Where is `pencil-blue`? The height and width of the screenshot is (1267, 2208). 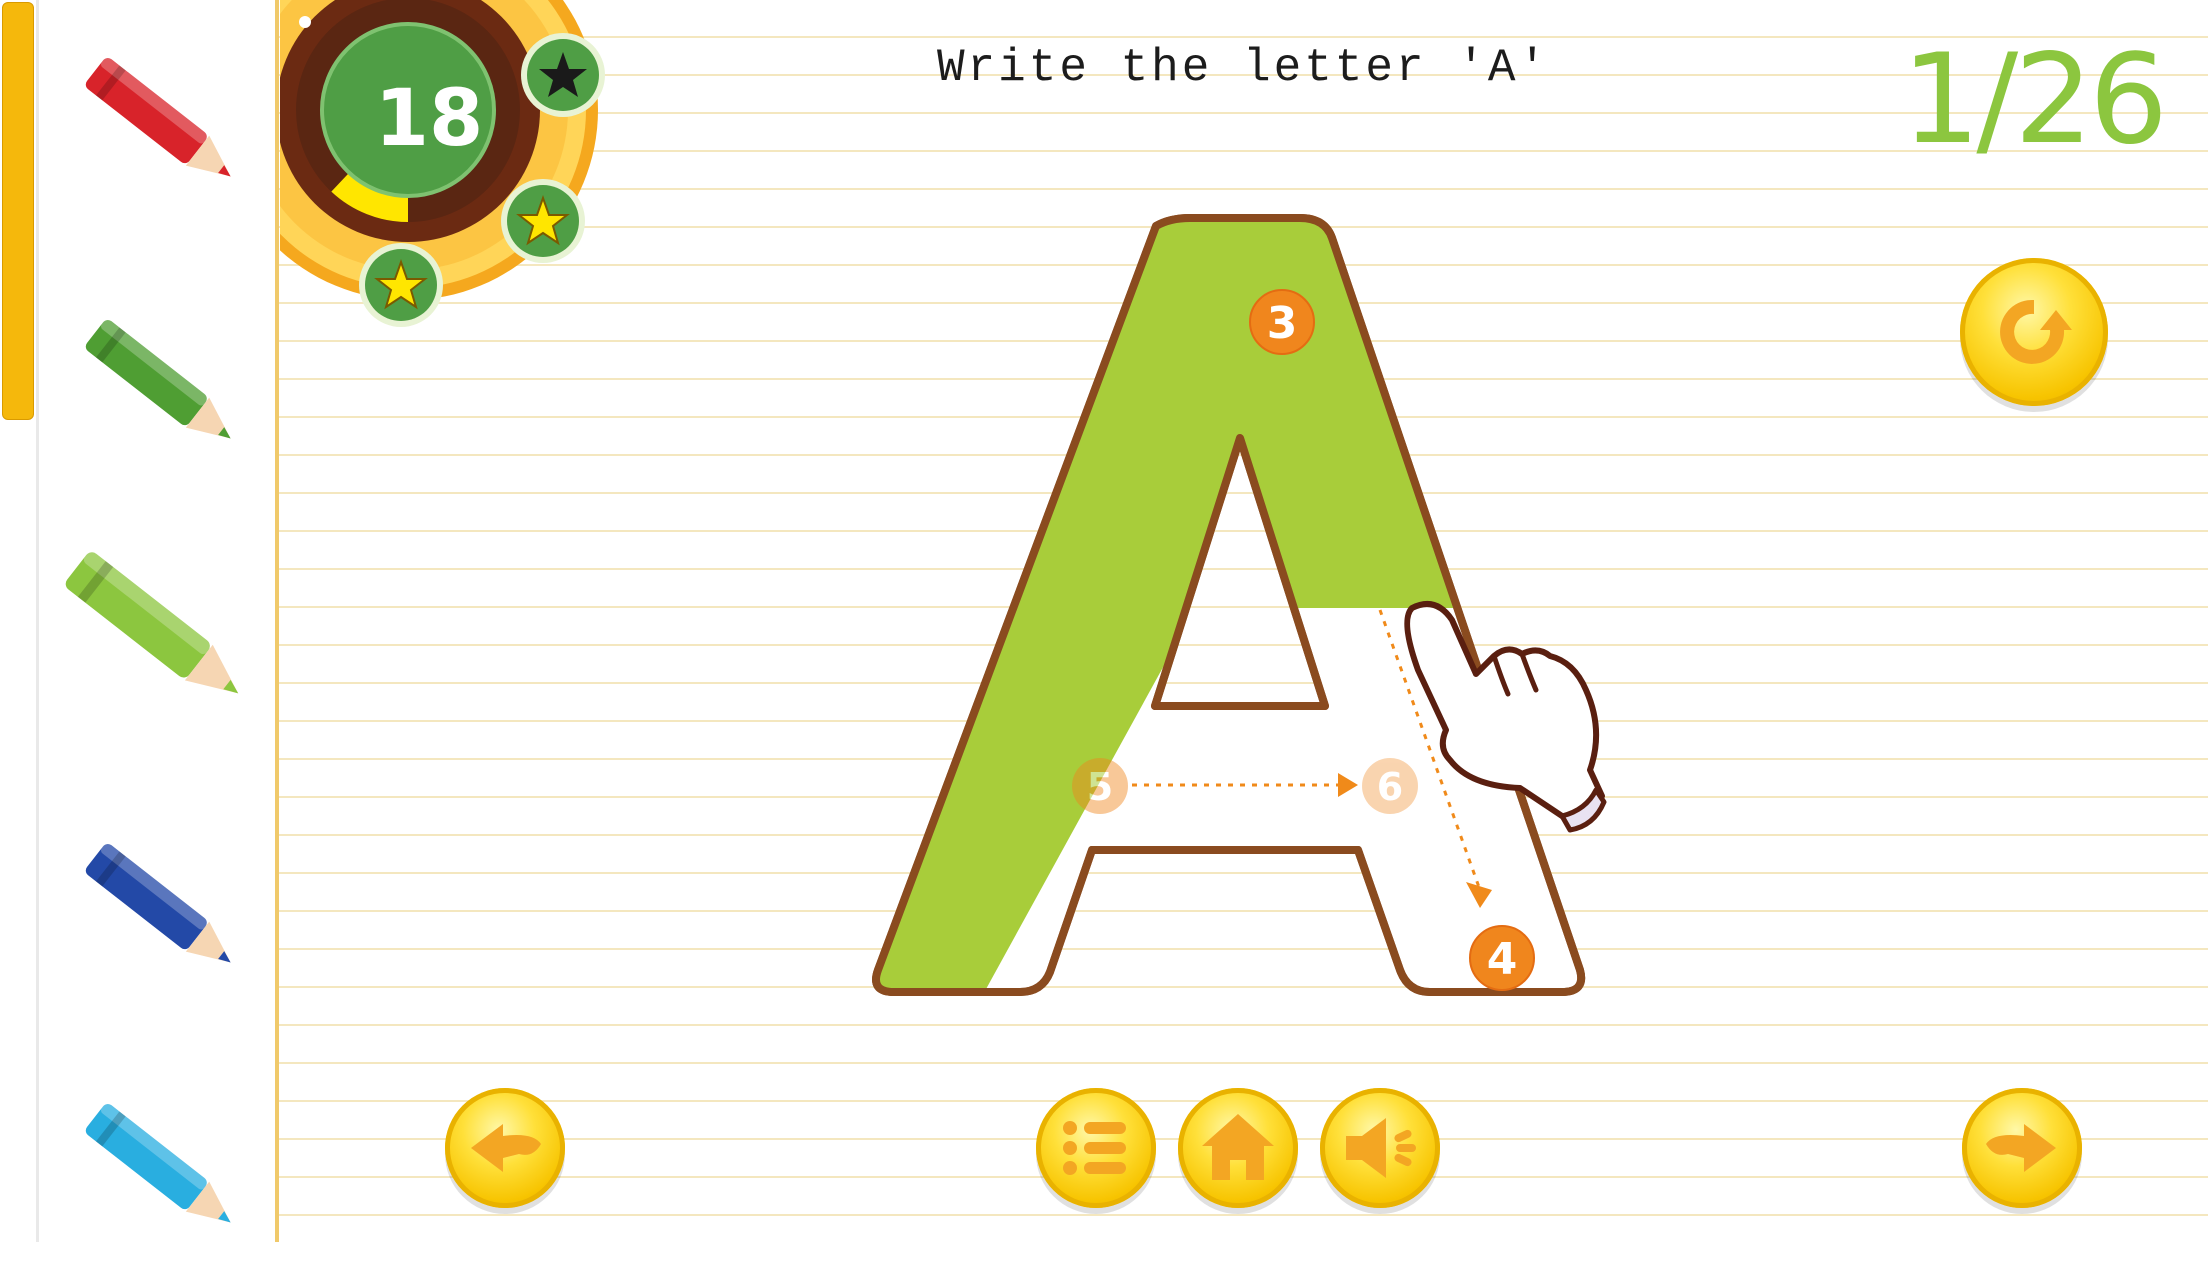
pencil-blue is located at coordinates (151, 902).